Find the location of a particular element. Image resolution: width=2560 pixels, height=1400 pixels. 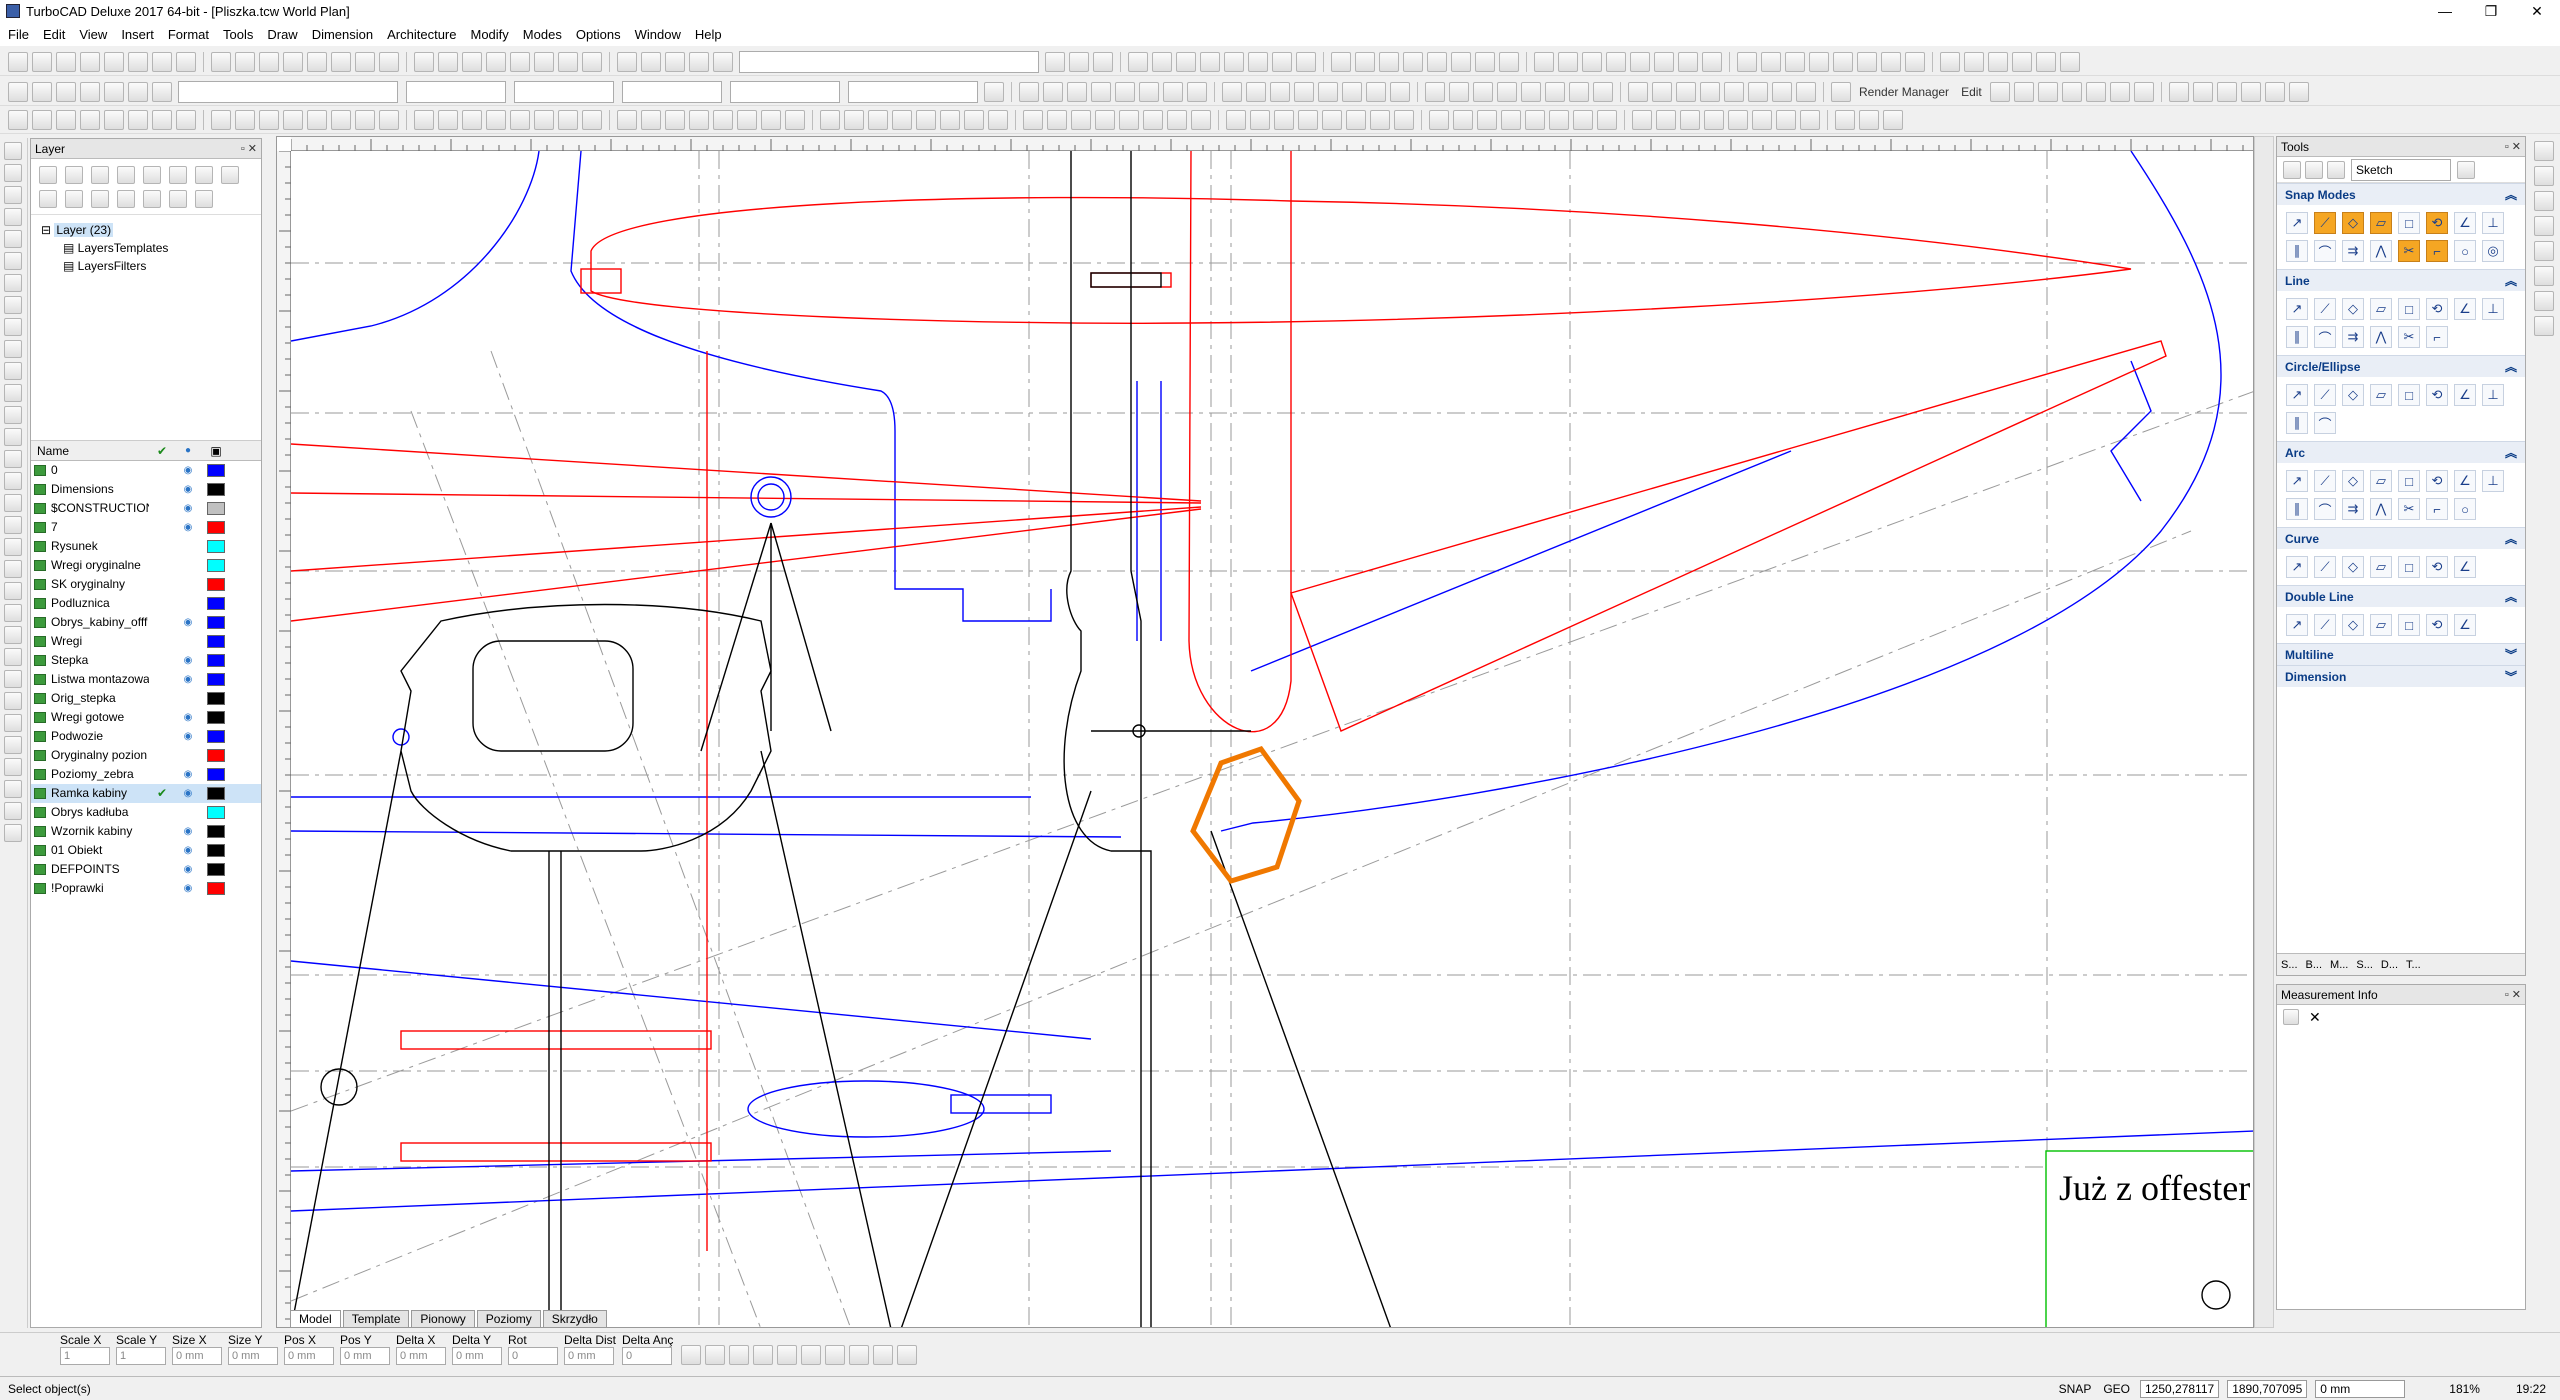

arc-double-icon: ▱ is located at coordinates (2381, 481).